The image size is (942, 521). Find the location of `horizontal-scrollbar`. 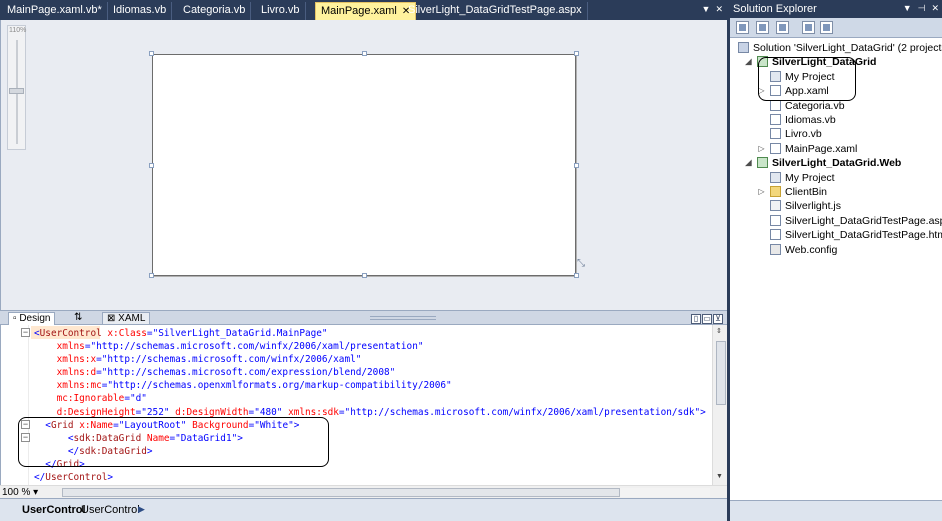

horizontal-scrollbar is located at coordinates (386, 492).